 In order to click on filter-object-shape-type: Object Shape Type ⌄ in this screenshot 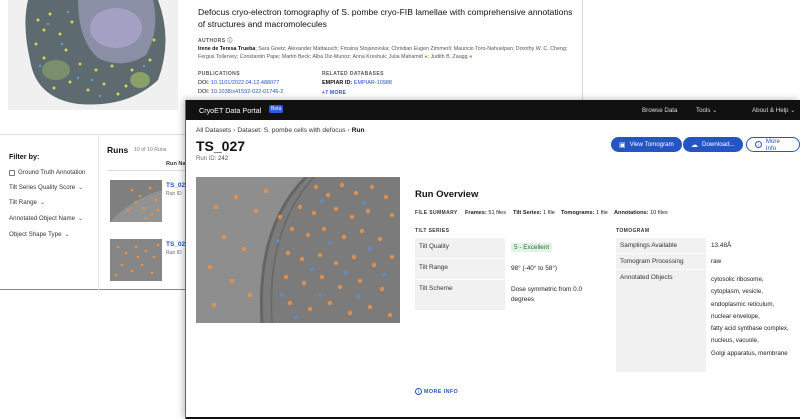, I will do `click(39, 234)`.